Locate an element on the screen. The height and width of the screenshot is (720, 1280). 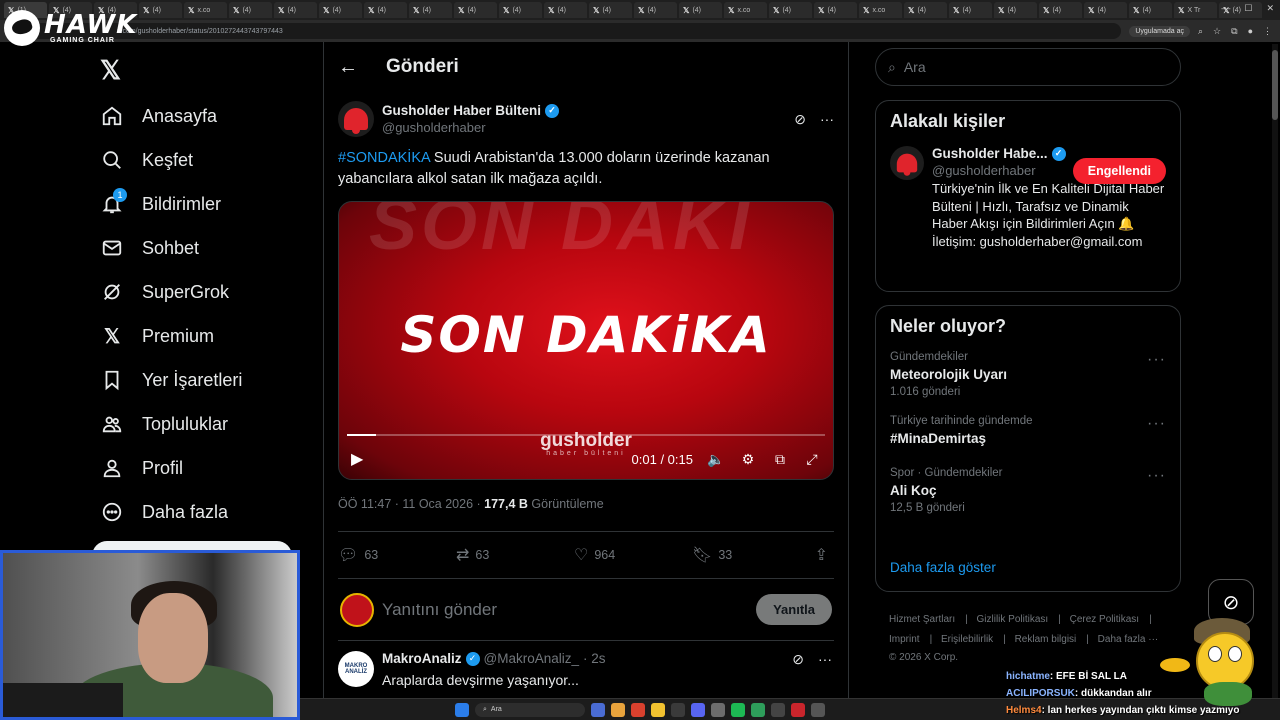
related-avatar is located at coordinates (907, 163).